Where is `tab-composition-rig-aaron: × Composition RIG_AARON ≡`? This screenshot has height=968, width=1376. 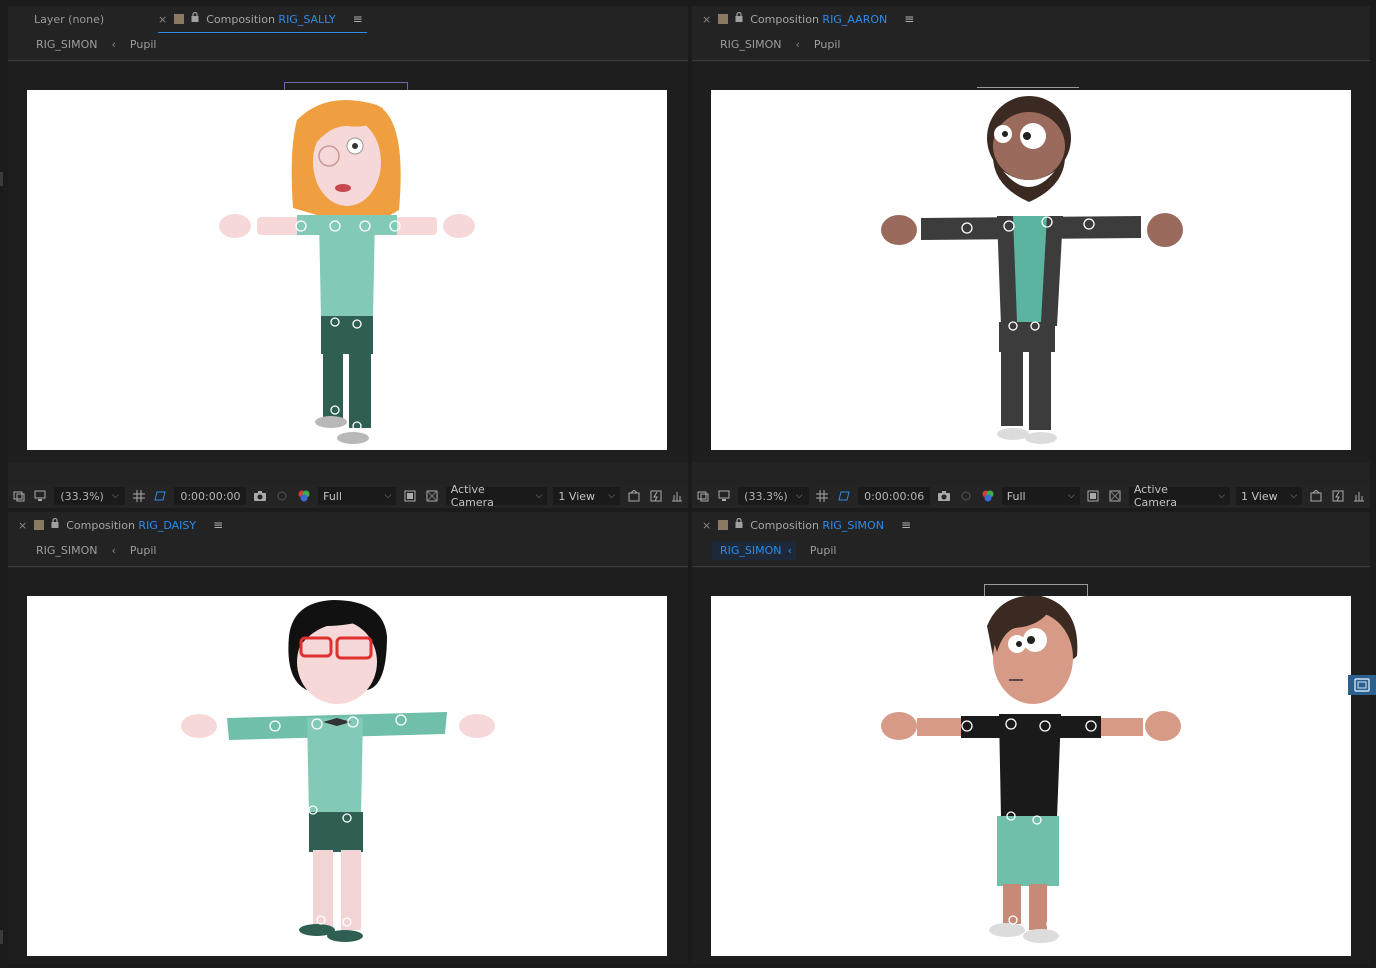 tab-composition-rig-aaron: × Composition RIG_AARON ≡ is located at coordinates (808, 19).